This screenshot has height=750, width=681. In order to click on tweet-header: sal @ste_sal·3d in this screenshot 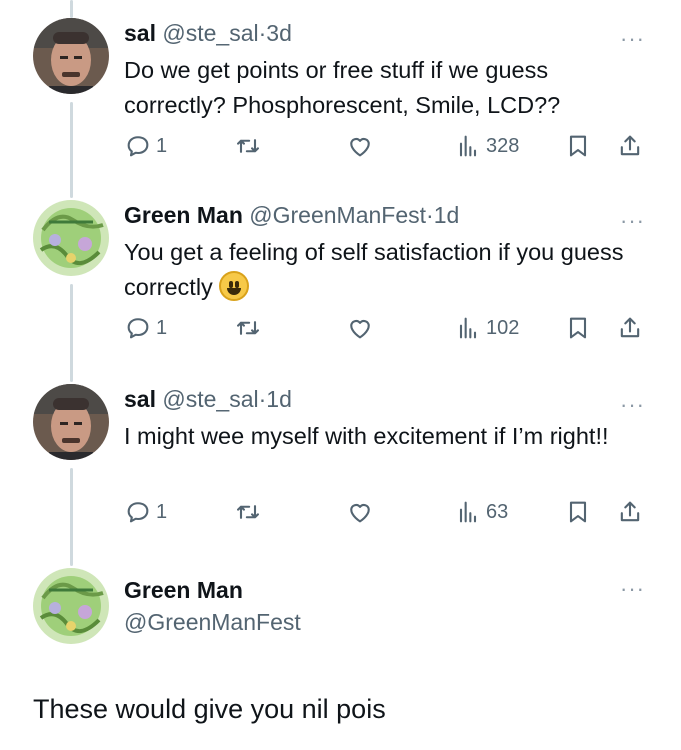, I will do `click(208, 33)`.